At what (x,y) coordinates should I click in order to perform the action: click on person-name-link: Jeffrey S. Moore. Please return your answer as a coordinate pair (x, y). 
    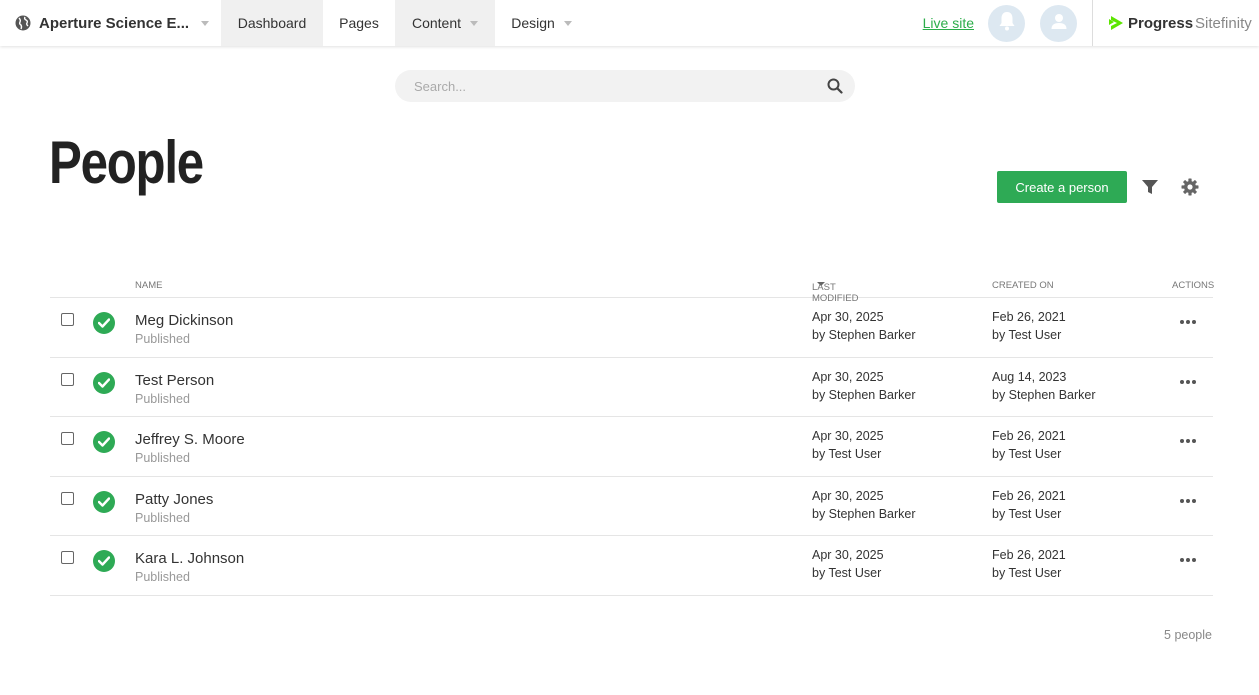
    Looking at the image, I should click on (190, 439).